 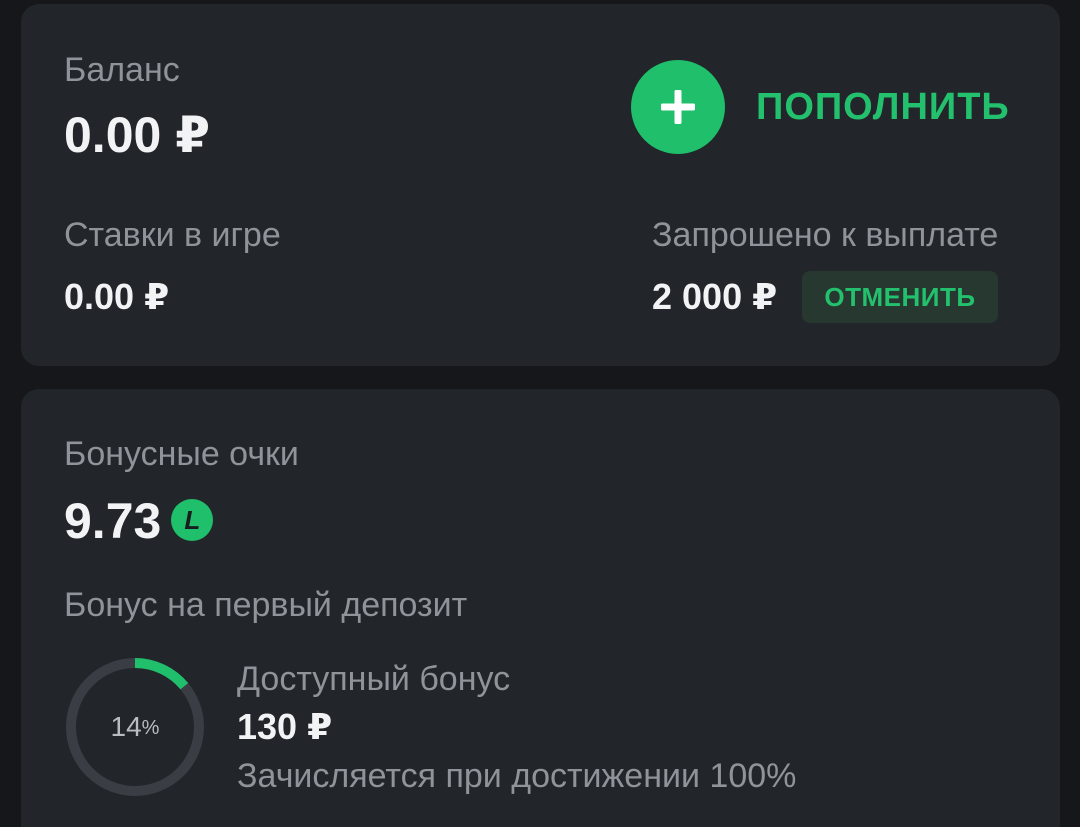 I want to click on progress-percent: 14%, so click(x=135, y=726).